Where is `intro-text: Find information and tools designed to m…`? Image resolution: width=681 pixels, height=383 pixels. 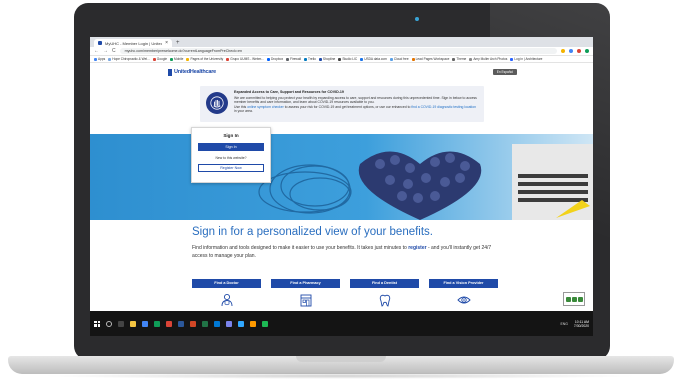 intro-text: Find information and tools designed to m… is located at coordinates (342, 252).